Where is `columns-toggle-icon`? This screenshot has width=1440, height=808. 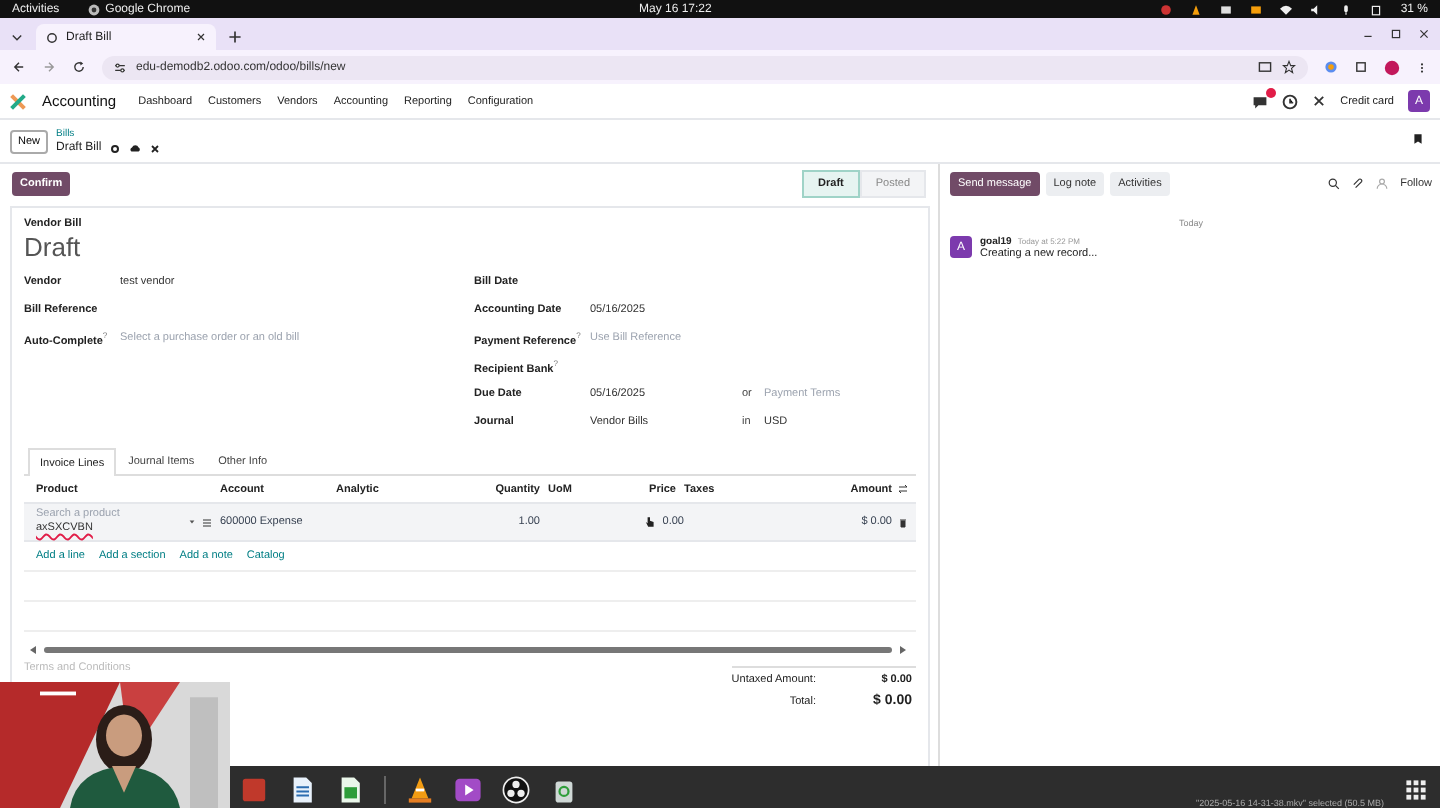 columns-toggle-icon is located at coordinates (903, 489).